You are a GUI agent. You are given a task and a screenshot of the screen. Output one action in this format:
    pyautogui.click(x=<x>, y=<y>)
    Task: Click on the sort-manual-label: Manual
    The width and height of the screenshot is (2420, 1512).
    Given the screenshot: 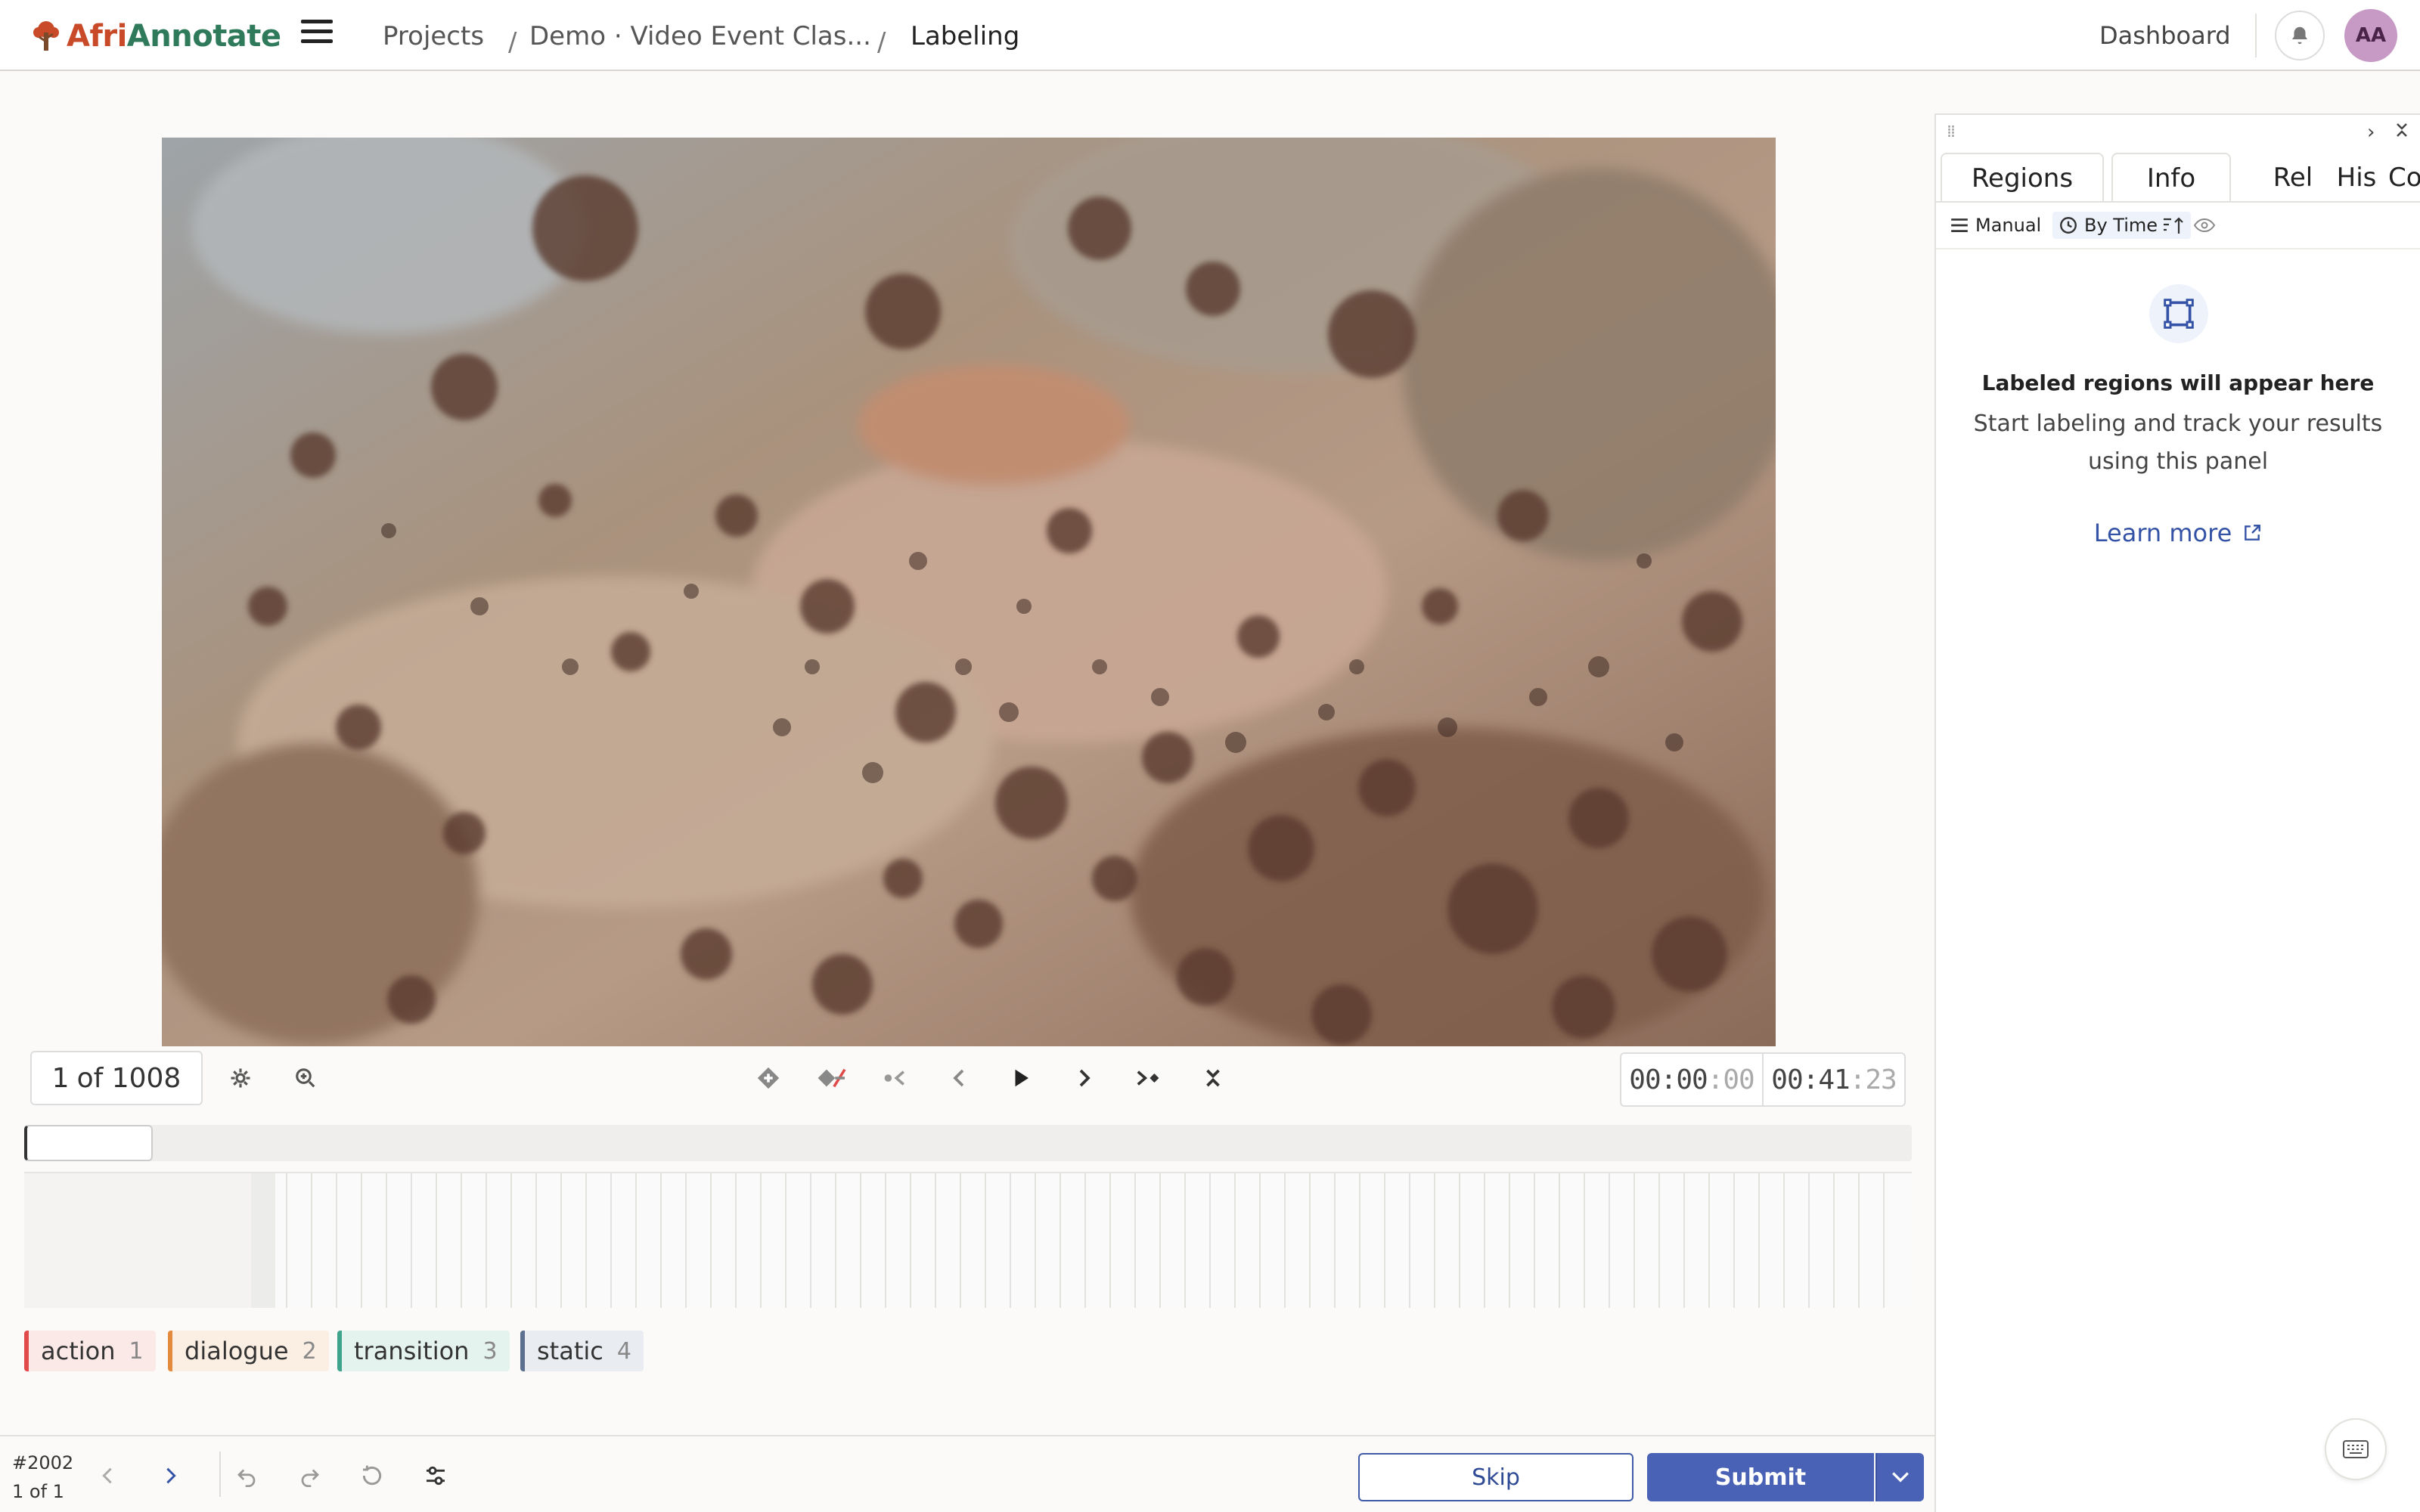 What is the action you would take?
    pyautogui.click(x=2008, y=225)
    